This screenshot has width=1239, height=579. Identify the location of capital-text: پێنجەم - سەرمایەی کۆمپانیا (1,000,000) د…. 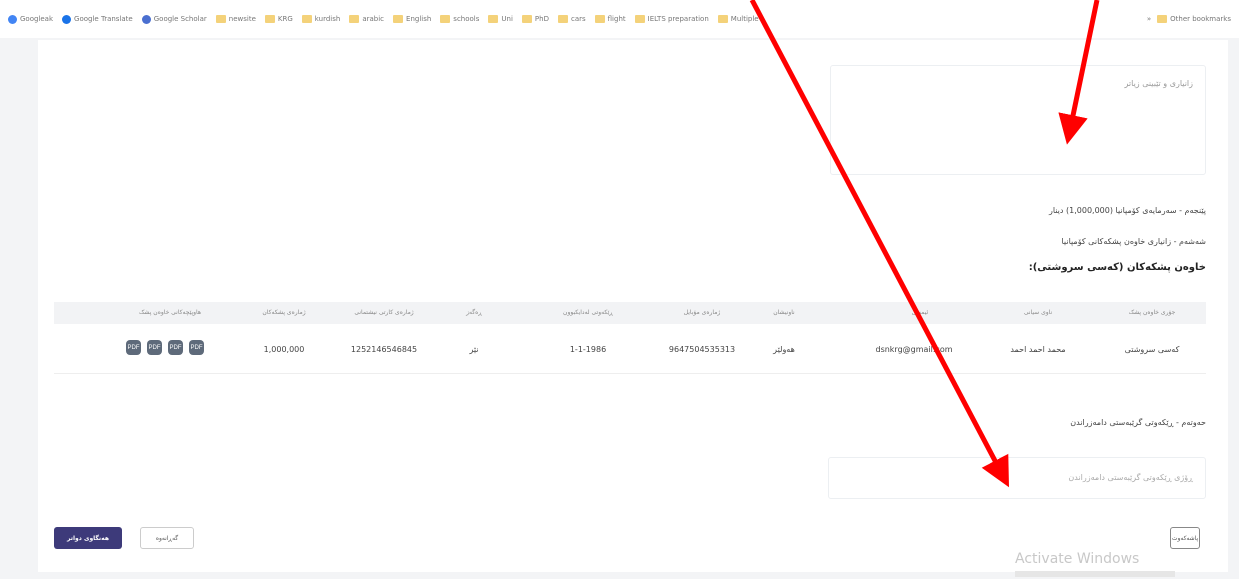
(1127, 210).